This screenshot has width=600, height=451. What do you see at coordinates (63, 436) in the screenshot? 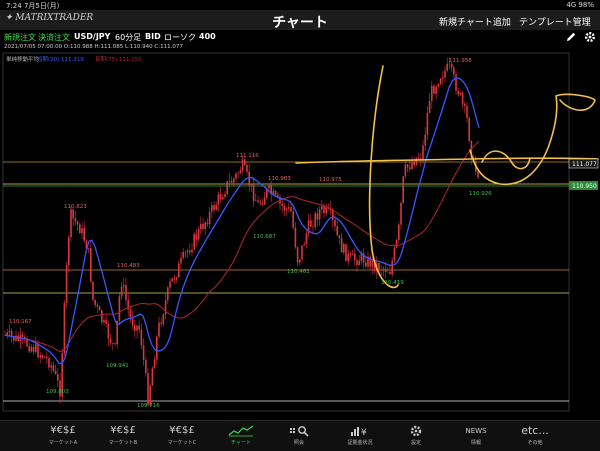
I see `tab-market-a: ¥€$£ マーケットA` at bounding box center [63, 436].